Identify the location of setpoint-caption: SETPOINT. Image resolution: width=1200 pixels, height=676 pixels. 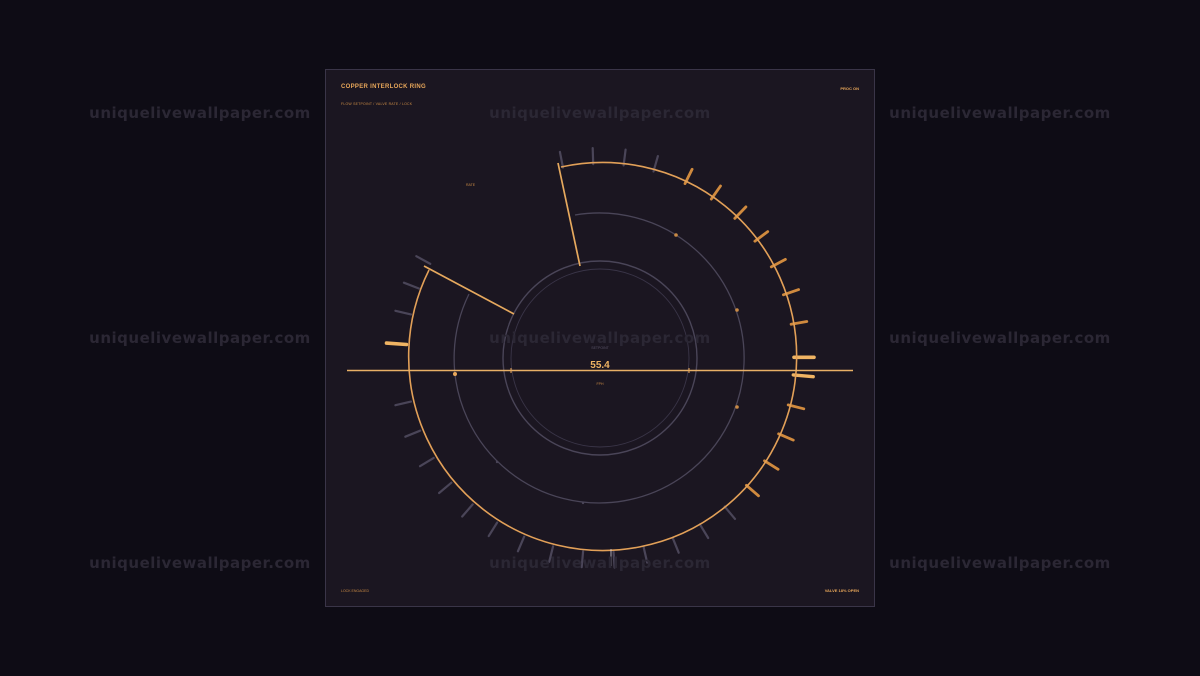
(600, 348).